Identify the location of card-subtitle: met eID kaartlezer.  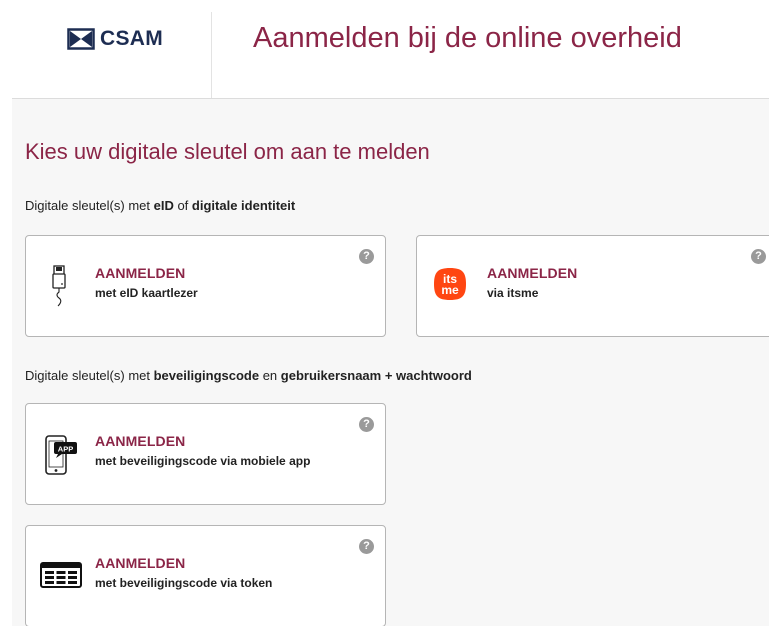
(146, 293).